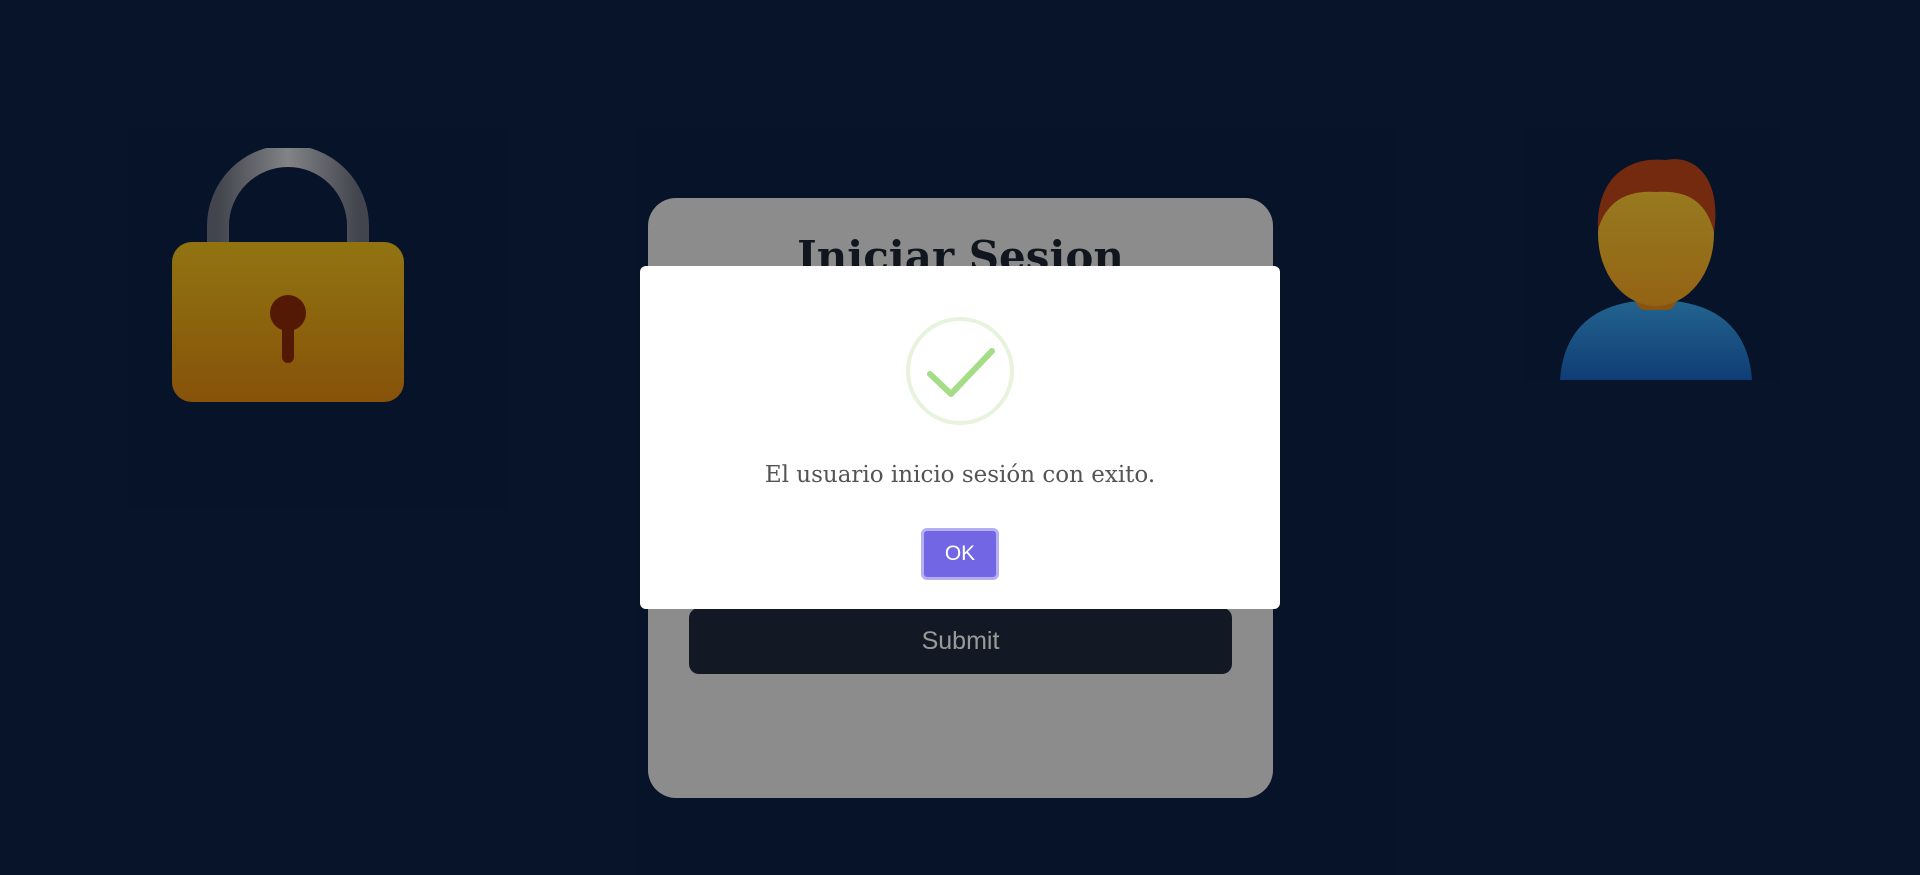 This screenshot has height=875, width=1920. I want to click on success-check-icon, so click(960, 371).